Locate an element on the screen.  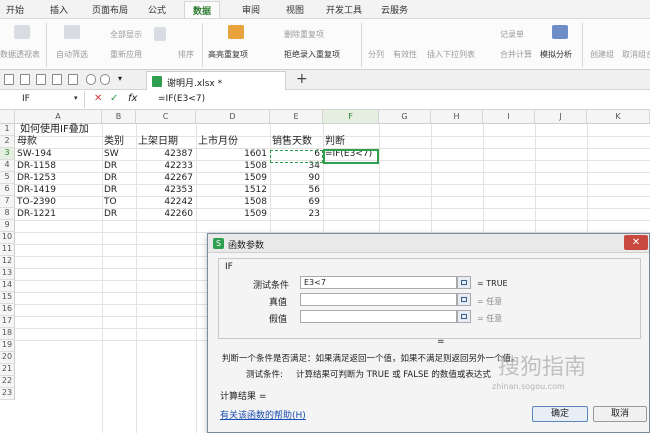
table-cell: 23 is located at coordinates (295, 214).